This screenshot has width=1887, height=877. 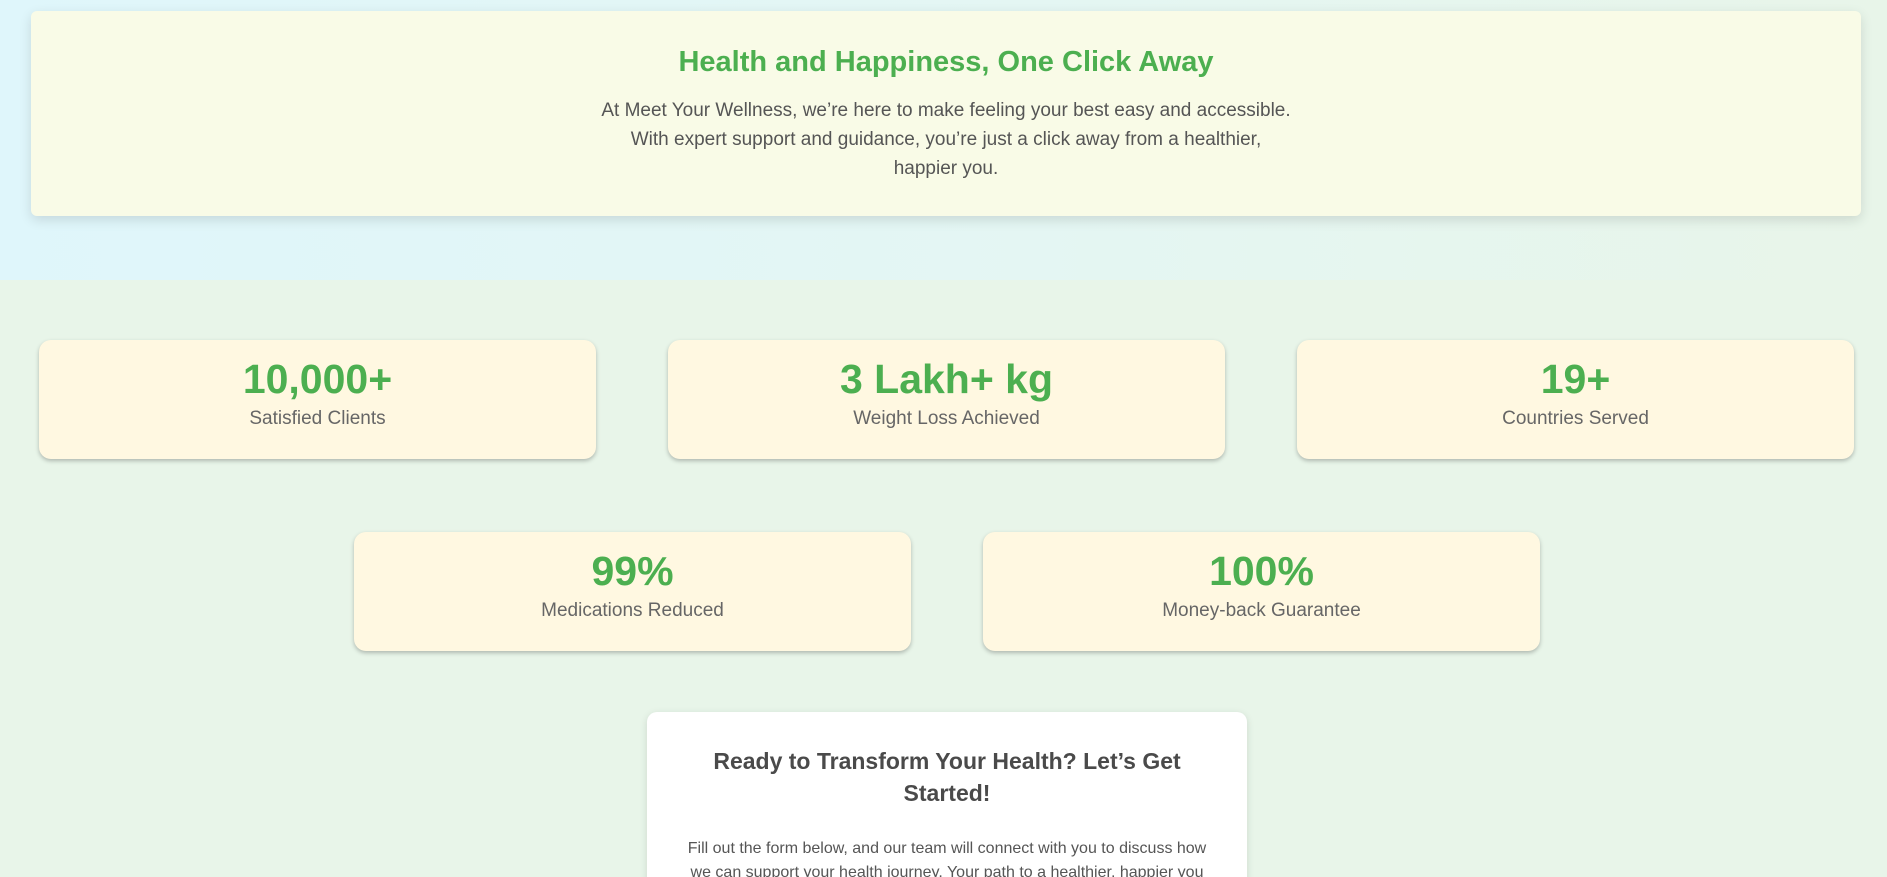 I want to click on stat-card-countries: 19+ Countries Served, so click(x=1575, y=399).